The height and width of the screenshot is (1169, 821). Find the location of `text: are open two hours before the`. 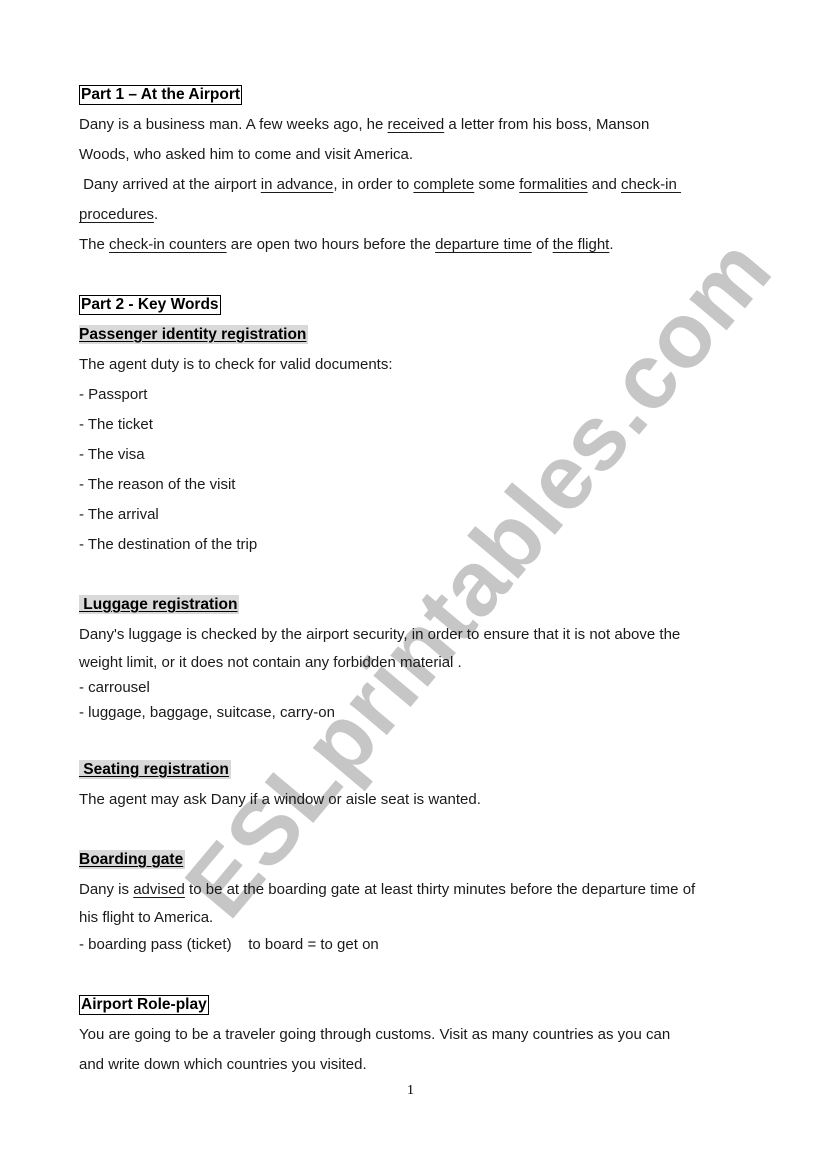

text: are open two hours before the is located at coordinates (331, 244).